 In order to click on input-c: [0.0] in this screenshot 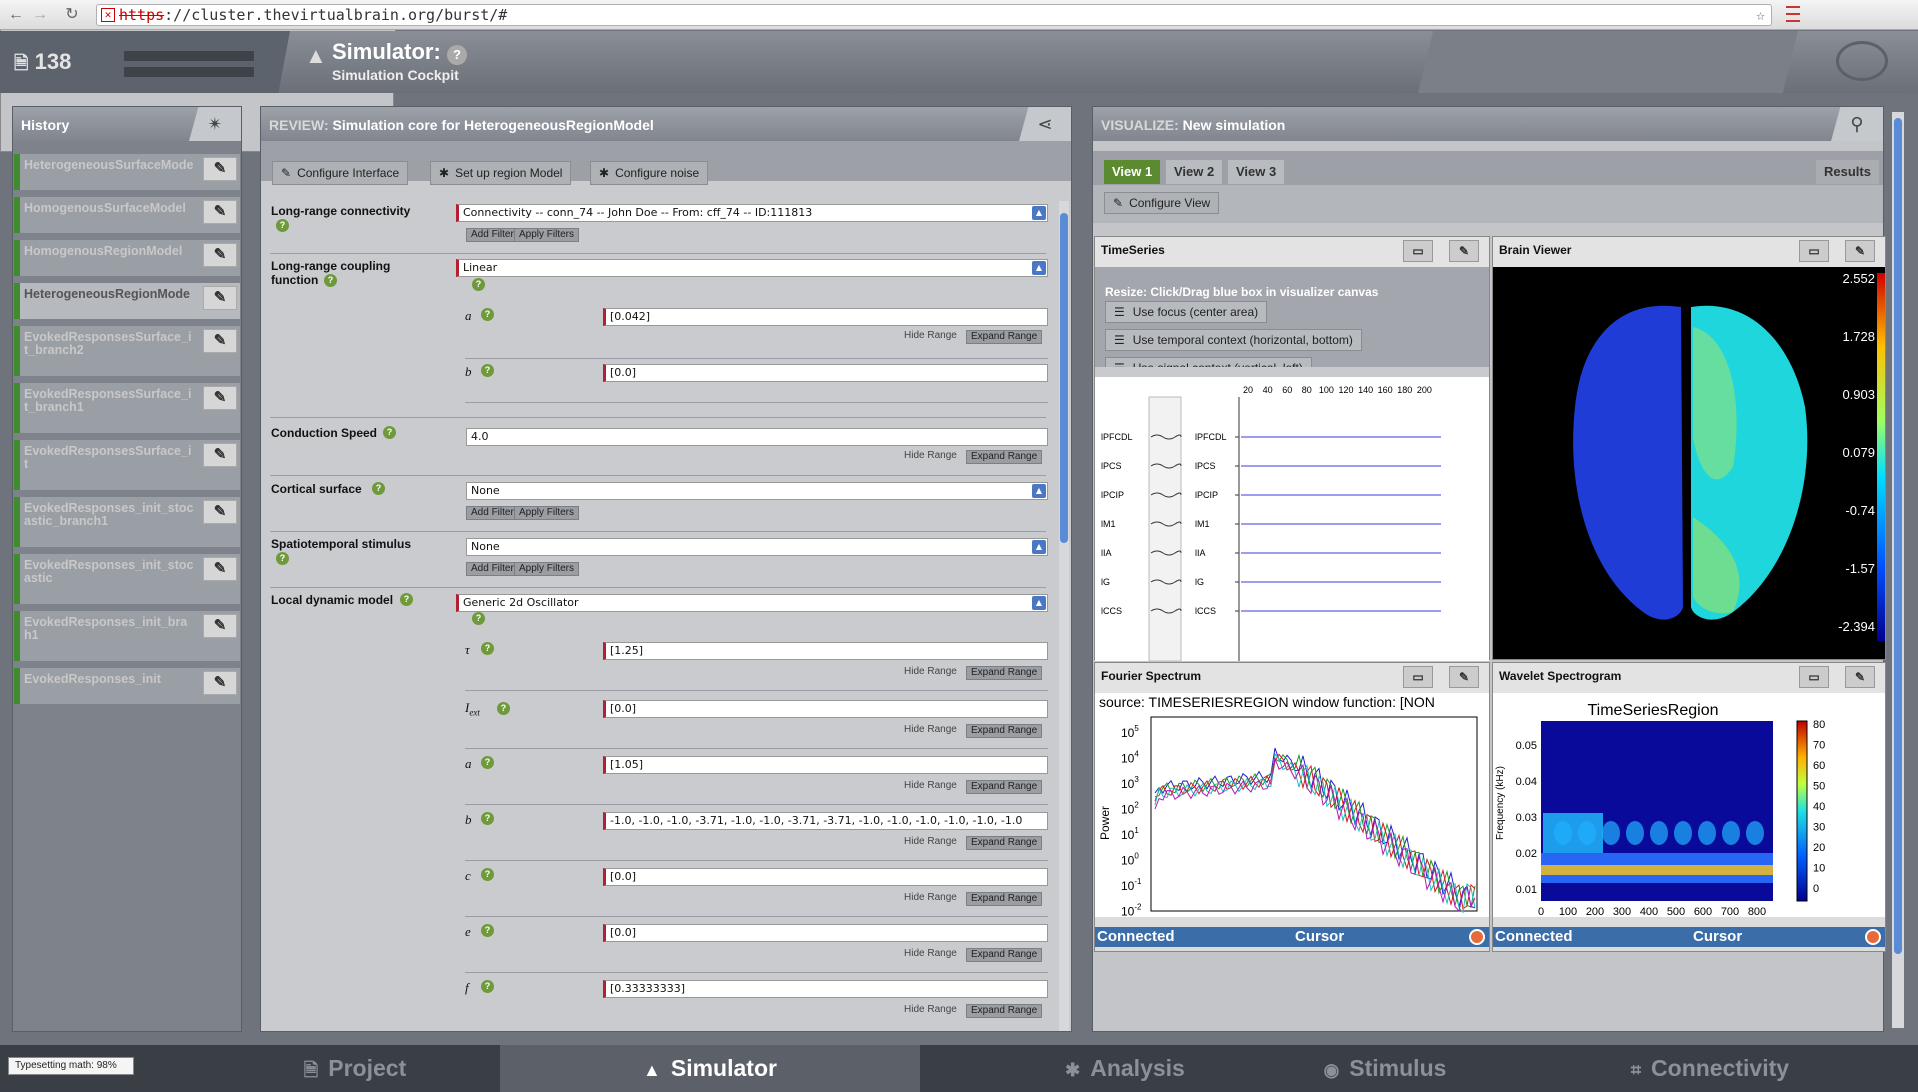, I will do `click(825, 877)`.